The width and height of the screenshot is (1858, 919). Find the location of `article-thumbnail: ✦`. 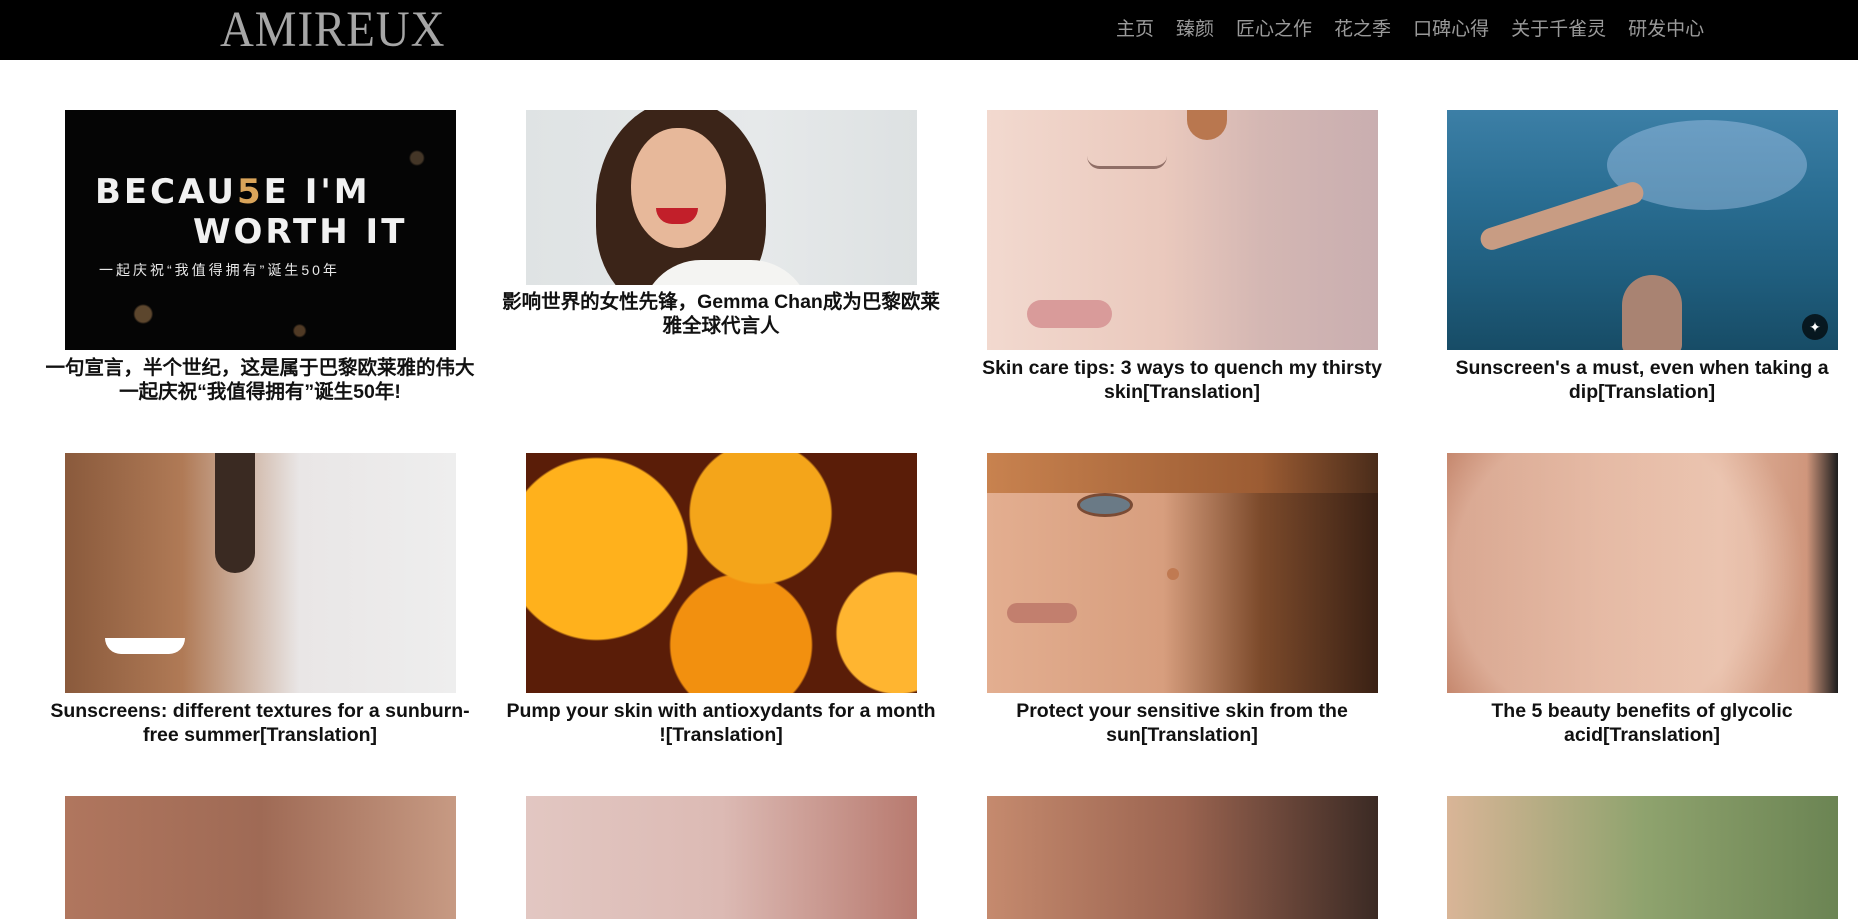

article-thumbnail: ✦ is located at coordinates (1642, 230).